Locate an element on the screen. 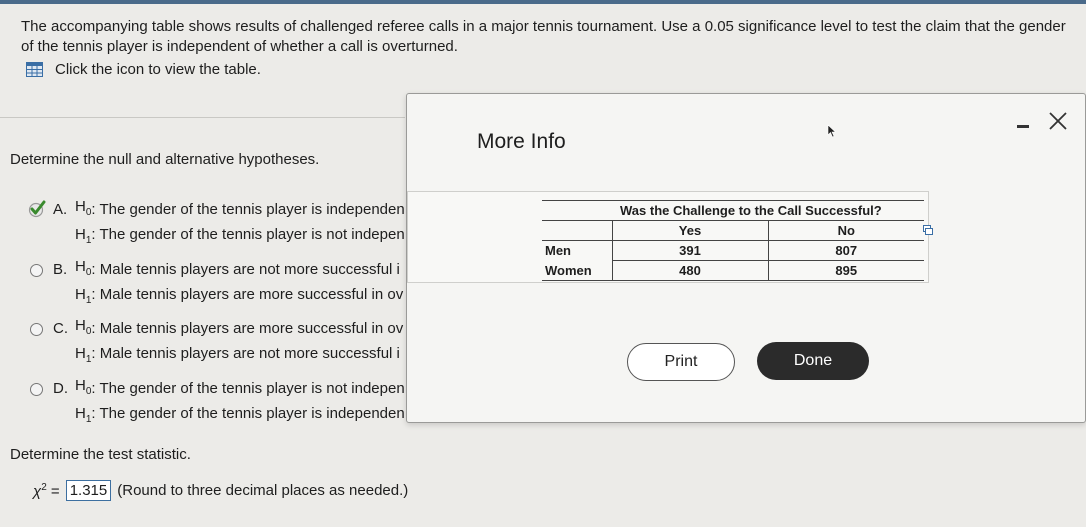 The height and width of the screenshot is (527, 1086). option-letter: A. is located at coordinates (60, 209).